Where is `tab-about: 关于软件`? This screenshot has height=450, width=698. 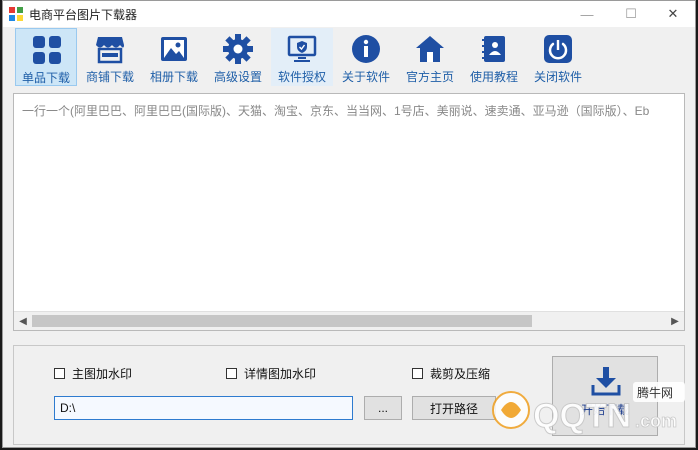 tab-about: 关于软件 is located at coordinates (366, 57).